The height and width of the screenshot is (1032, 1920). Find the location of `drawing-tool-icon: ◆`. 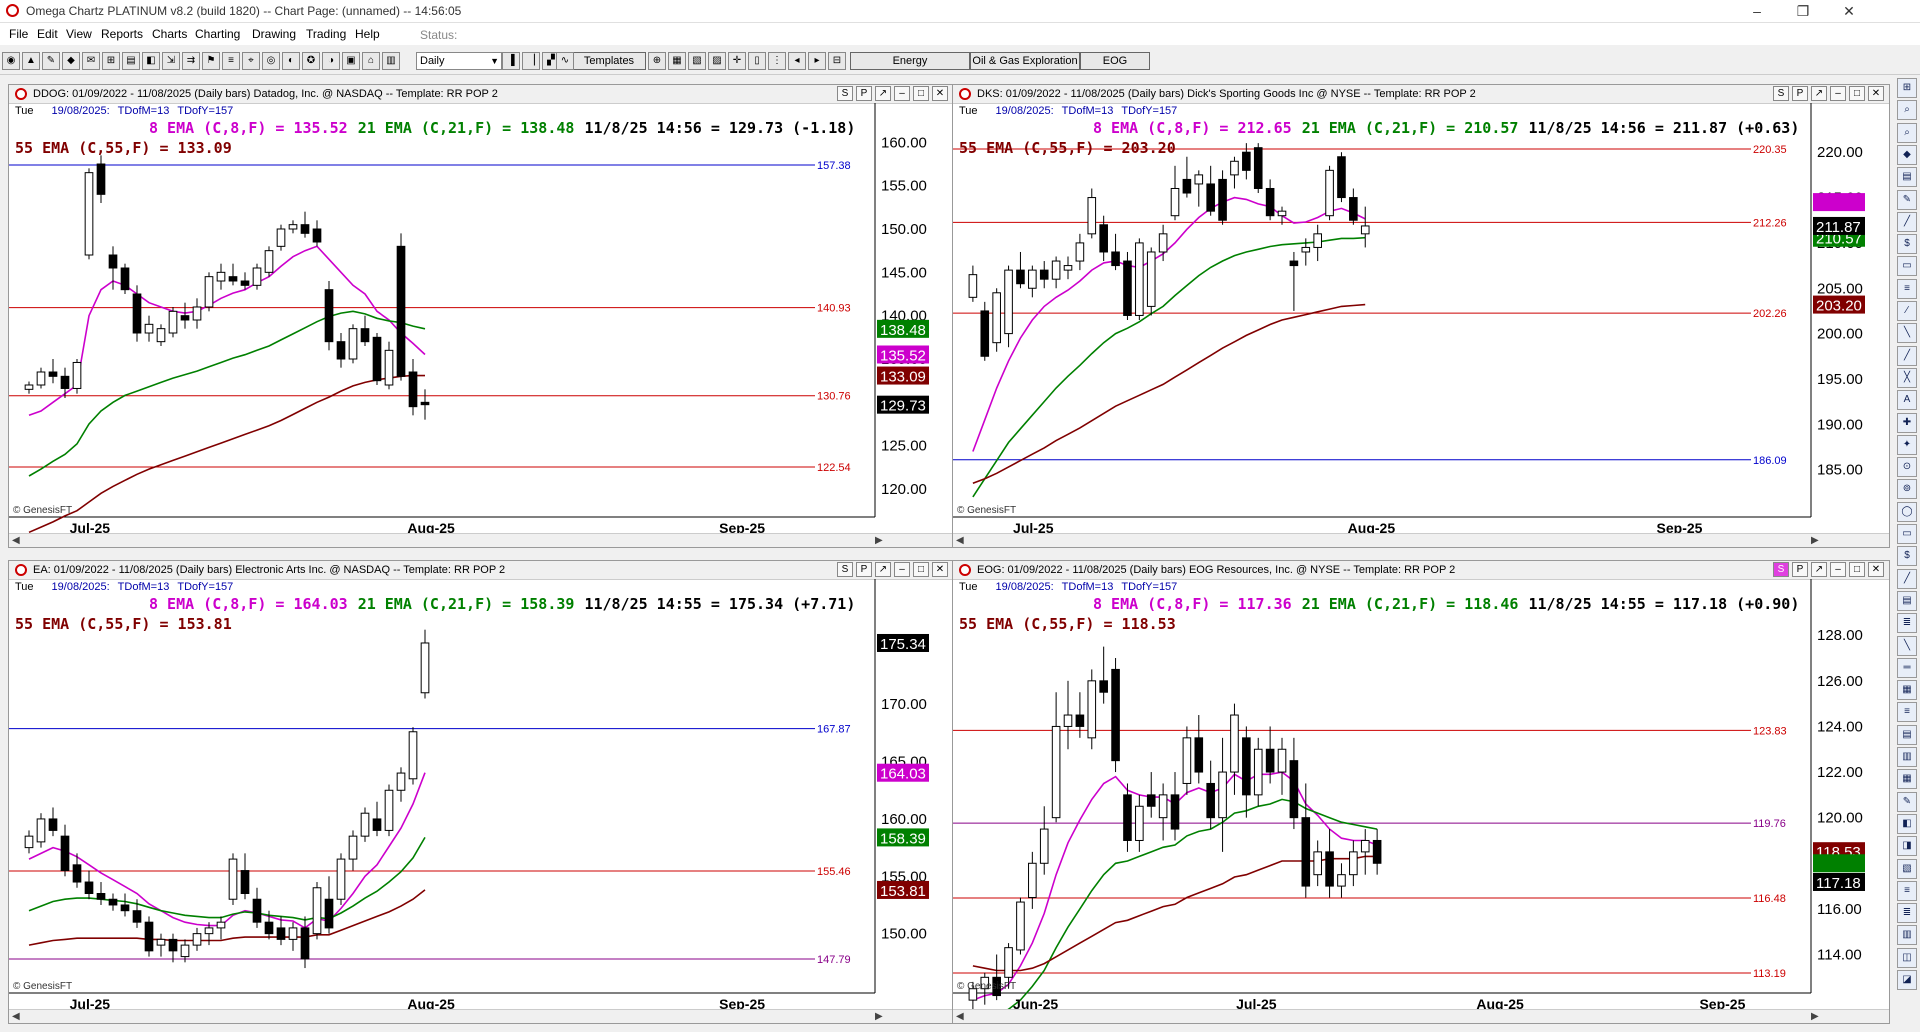

drawing-tool-icon: ◆ is located at coordinates (1907, 154).